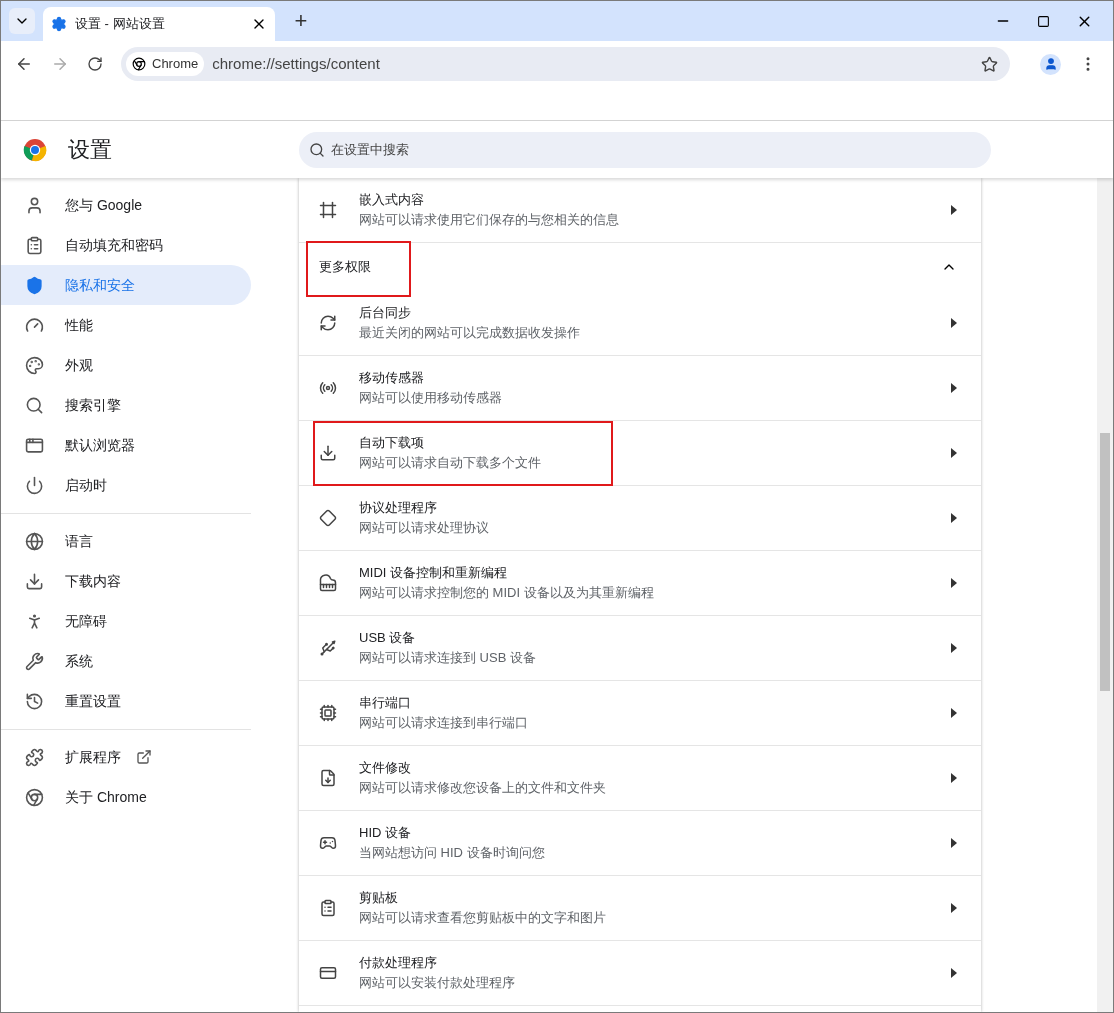 The image size is (1114, 1013). I want to click on window-icon, so click(34, 445).